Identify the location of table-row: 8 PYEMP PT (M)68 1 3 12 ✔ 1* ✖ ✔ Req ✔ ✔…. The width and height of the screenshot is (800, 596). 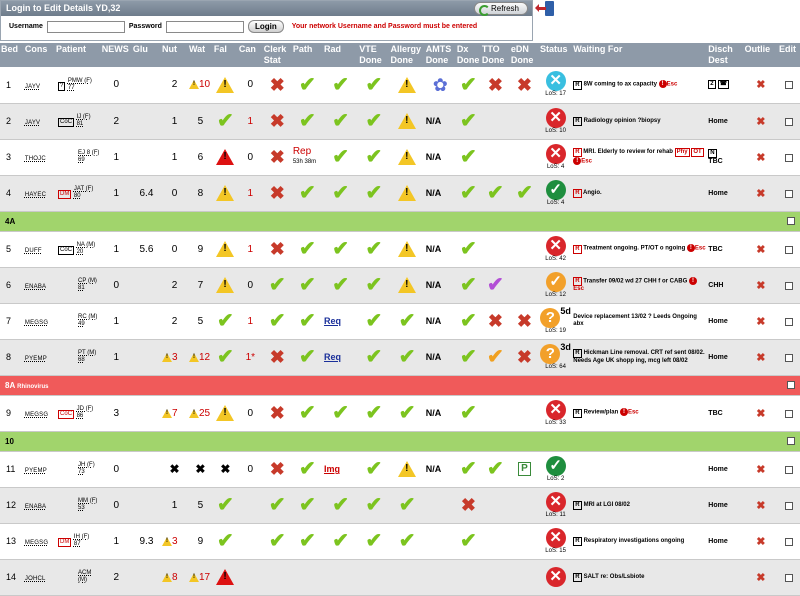
(400, 357).